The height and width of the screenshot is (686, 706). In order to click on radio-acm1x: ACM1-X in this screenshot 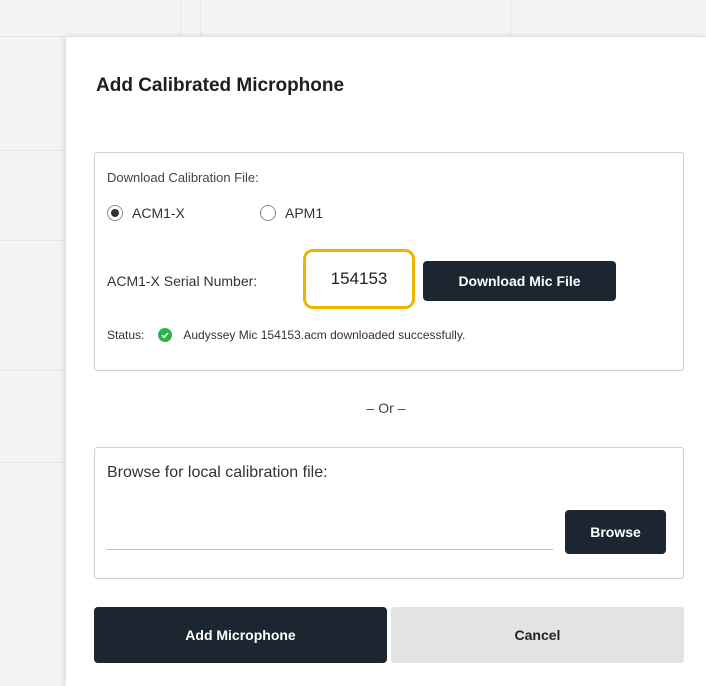, I will do `click(146, 213)`.